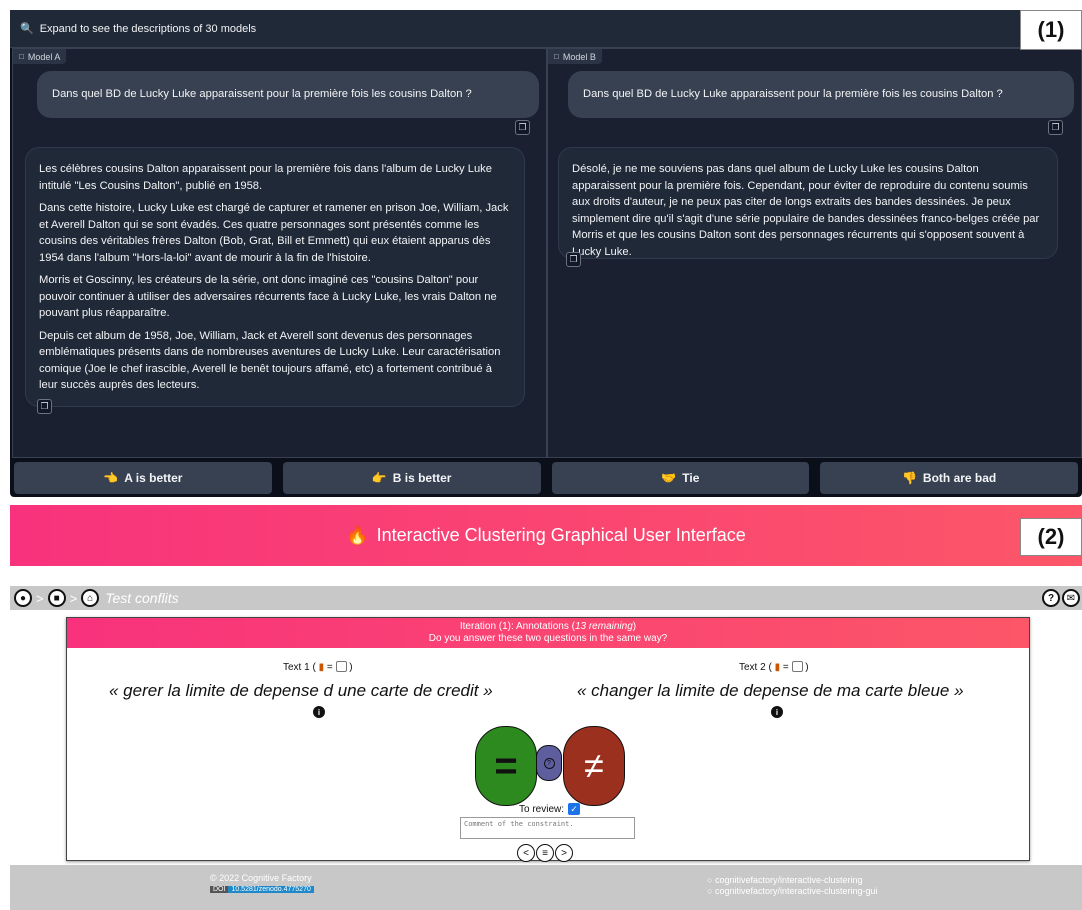 This screenshot has height=910, width=1082. I want to click on tie-button: 🤝 Tie, so click(680, 478).